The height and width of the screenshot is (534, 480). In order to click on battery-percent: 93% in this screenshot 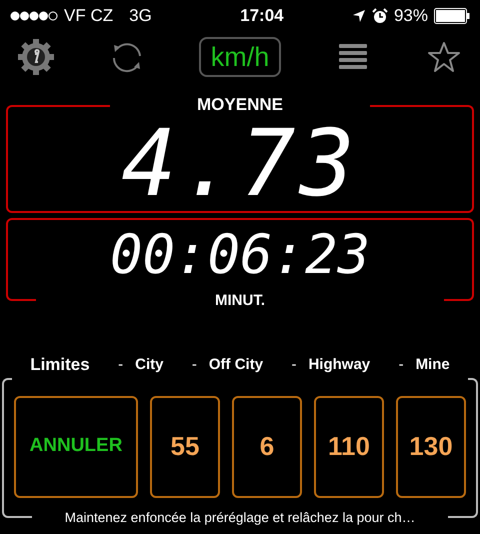, I will do `click(411, 16)`.